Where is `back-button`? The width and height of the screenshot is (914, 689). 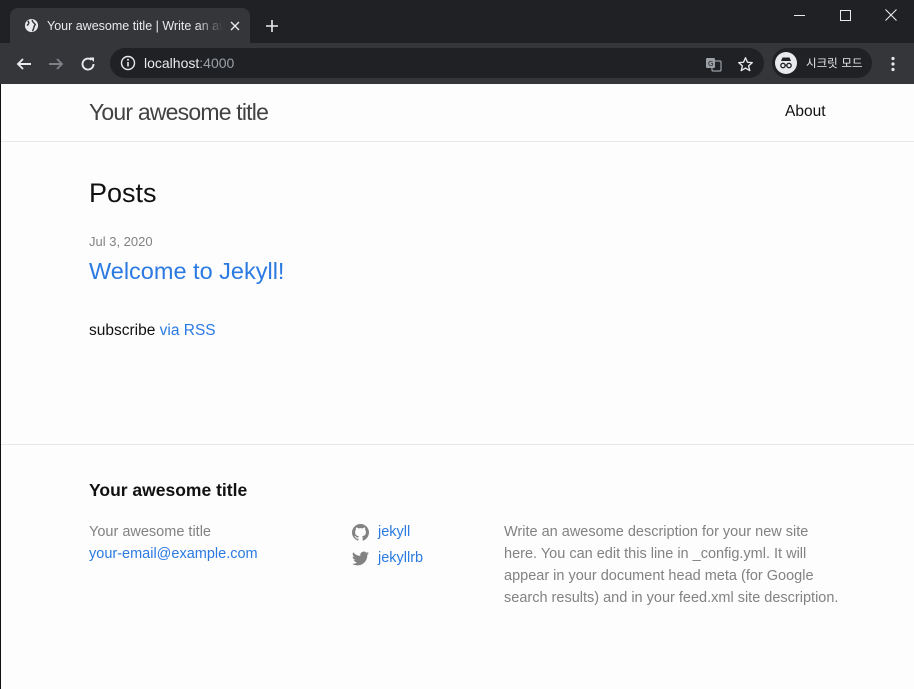
back-button is located at coordinates (24, 64).